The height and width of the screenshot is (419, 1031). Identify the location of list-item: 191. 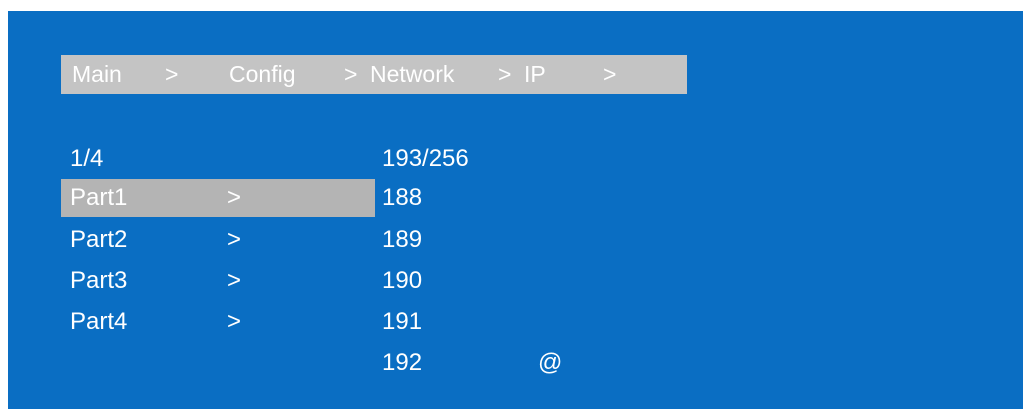
(402, 322).